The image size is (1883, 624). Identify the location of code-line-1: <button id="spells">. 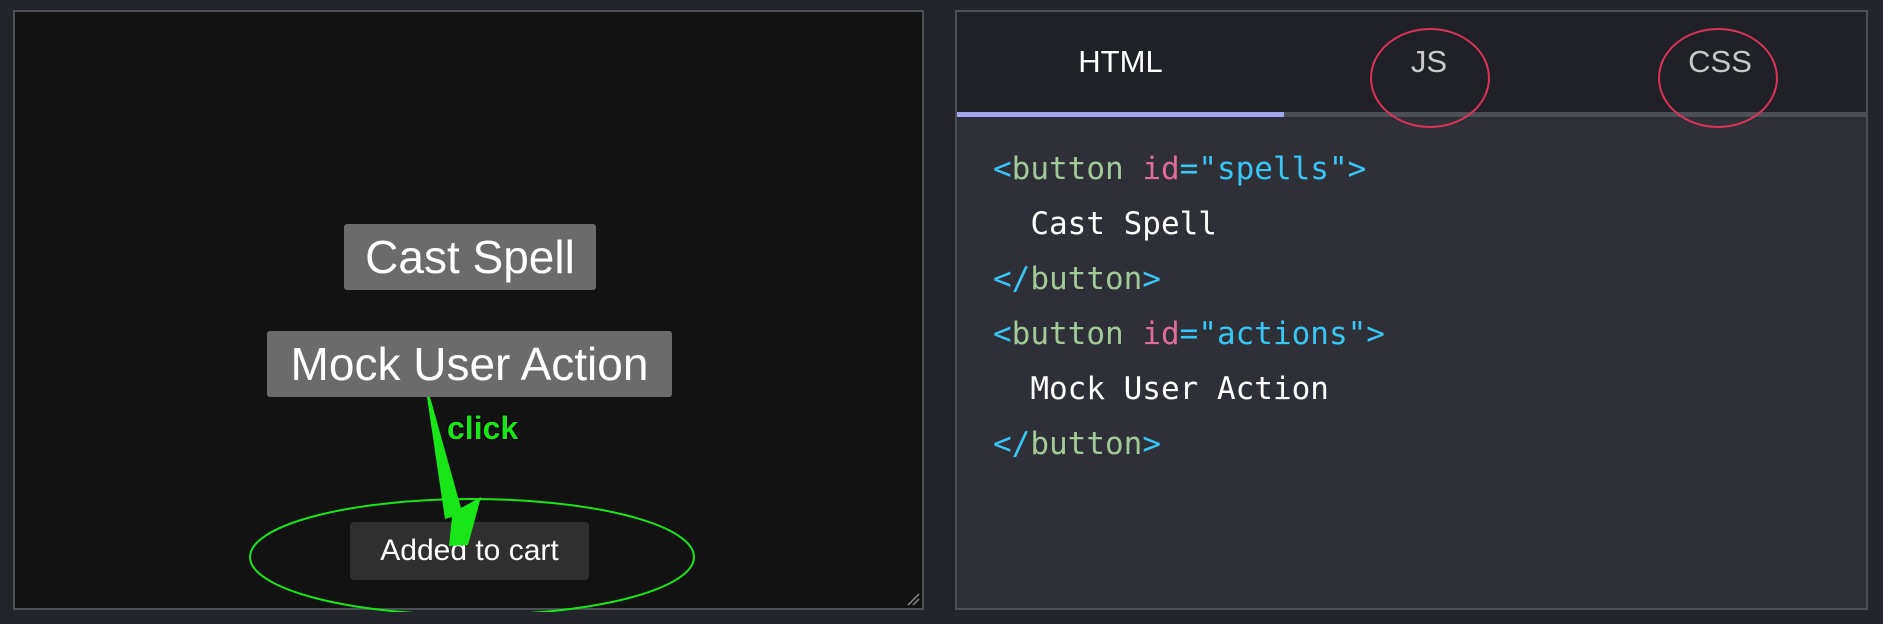
(1189, 169).